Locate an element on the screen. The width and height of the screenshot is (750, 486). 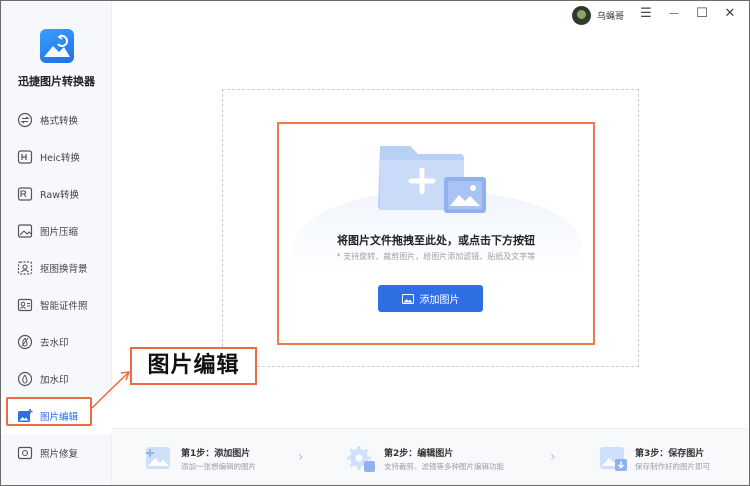
minimize-button: — is located at coordinates (674, 14).